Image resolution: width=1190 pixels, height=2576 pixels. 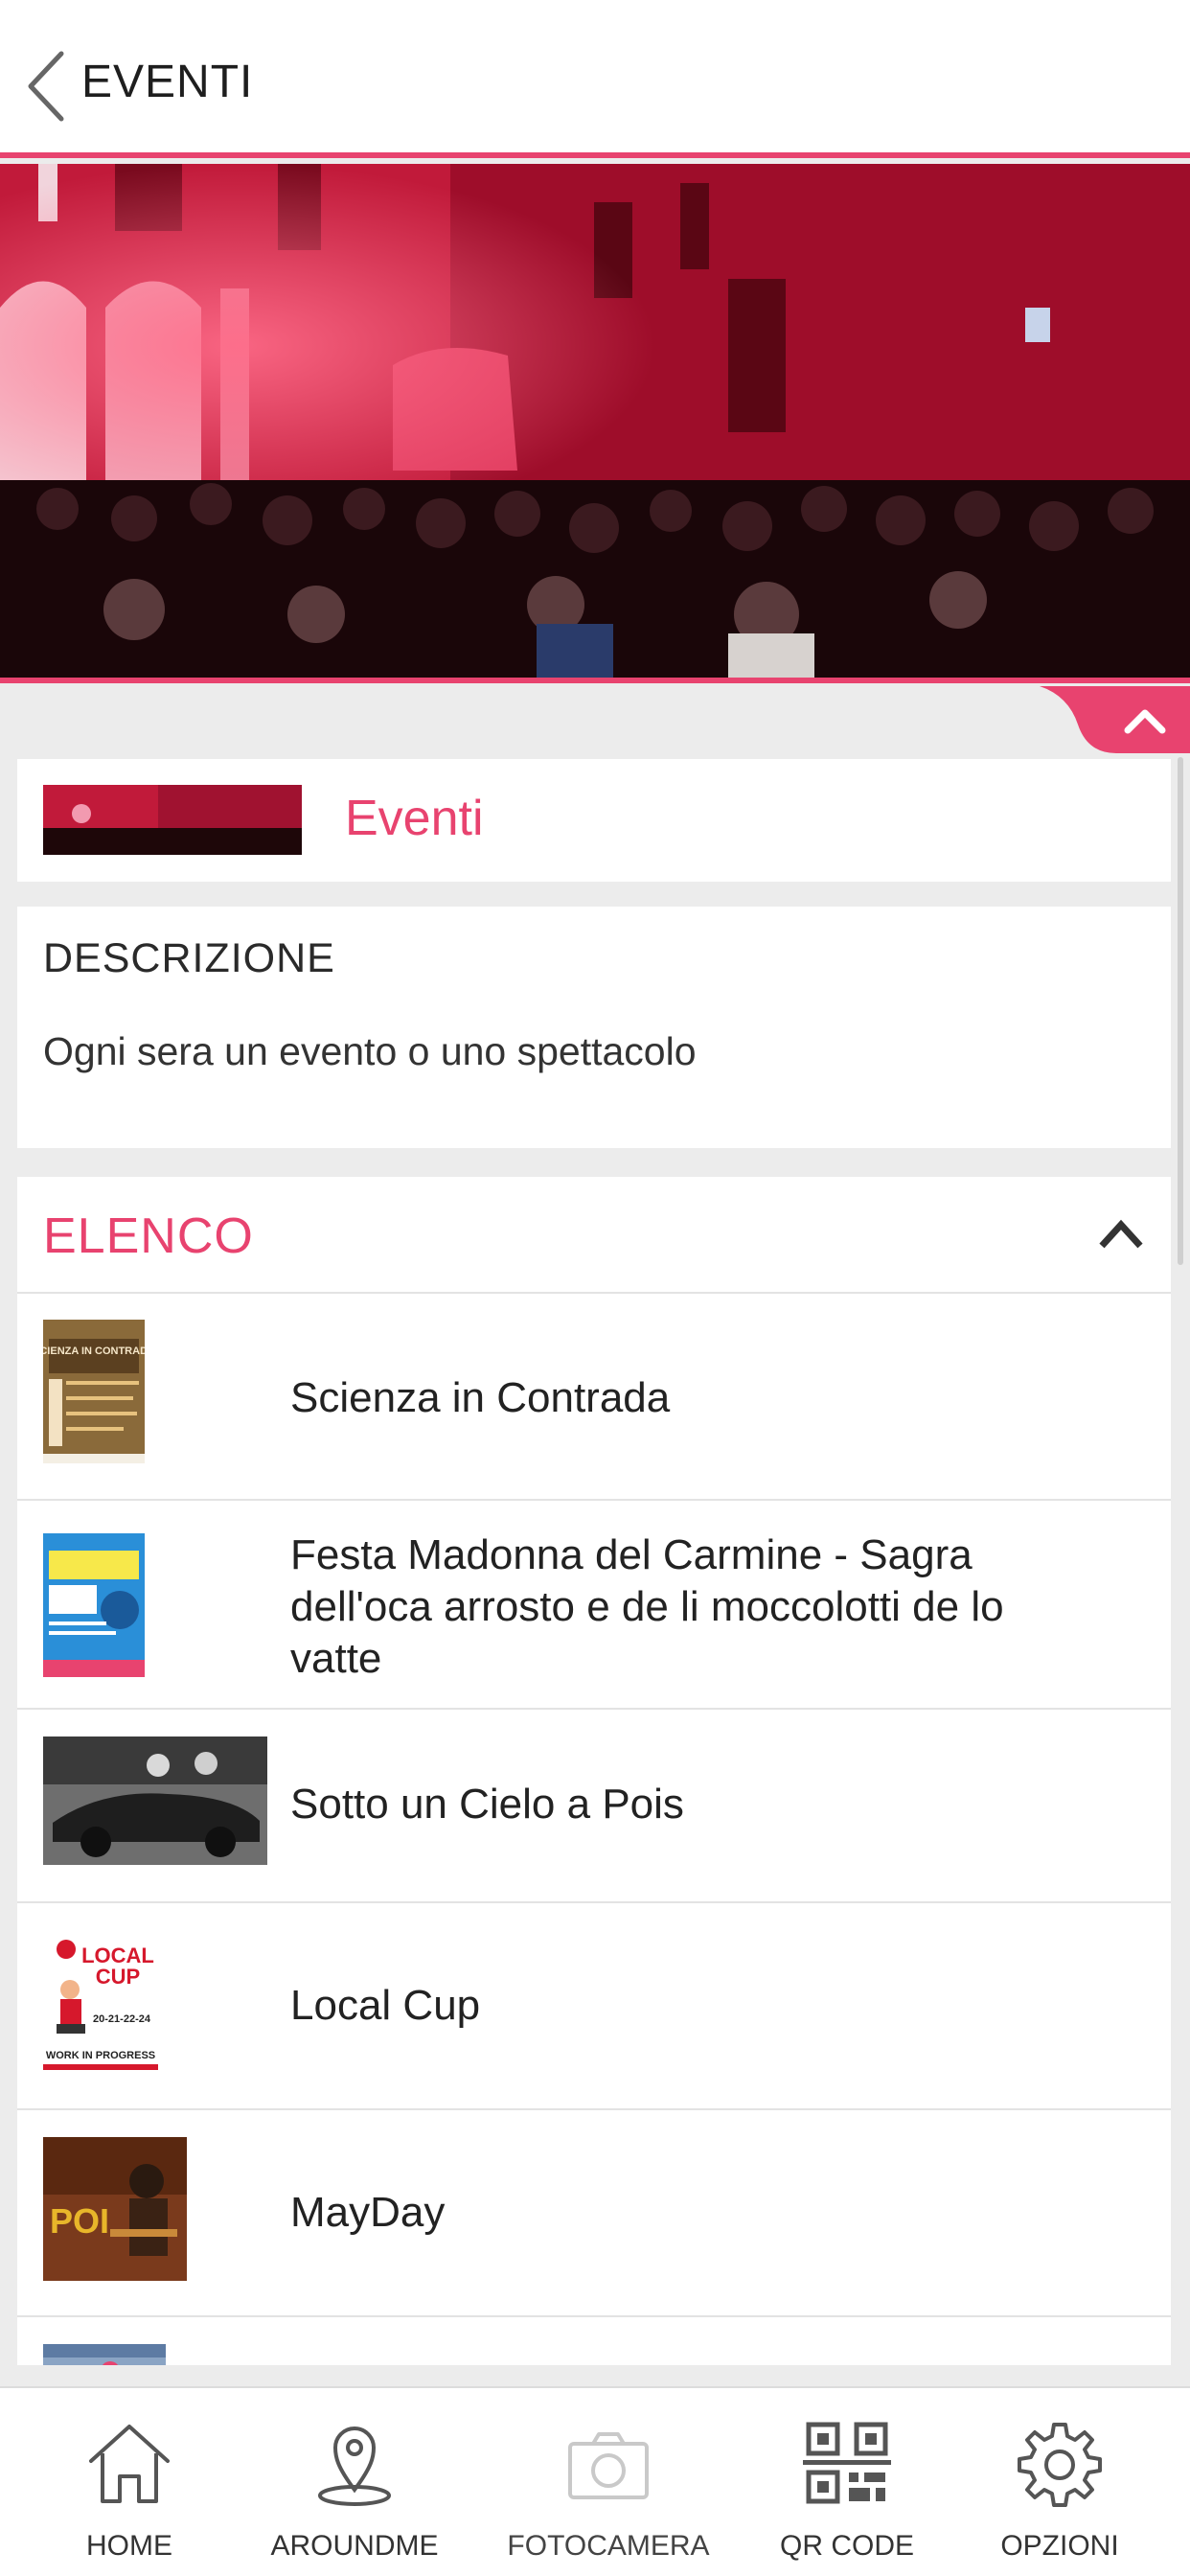 What do you see at coordinates (1060, 2465) in the screenshot?
I see `gear-icon` at bounding box center [1060, 2465].